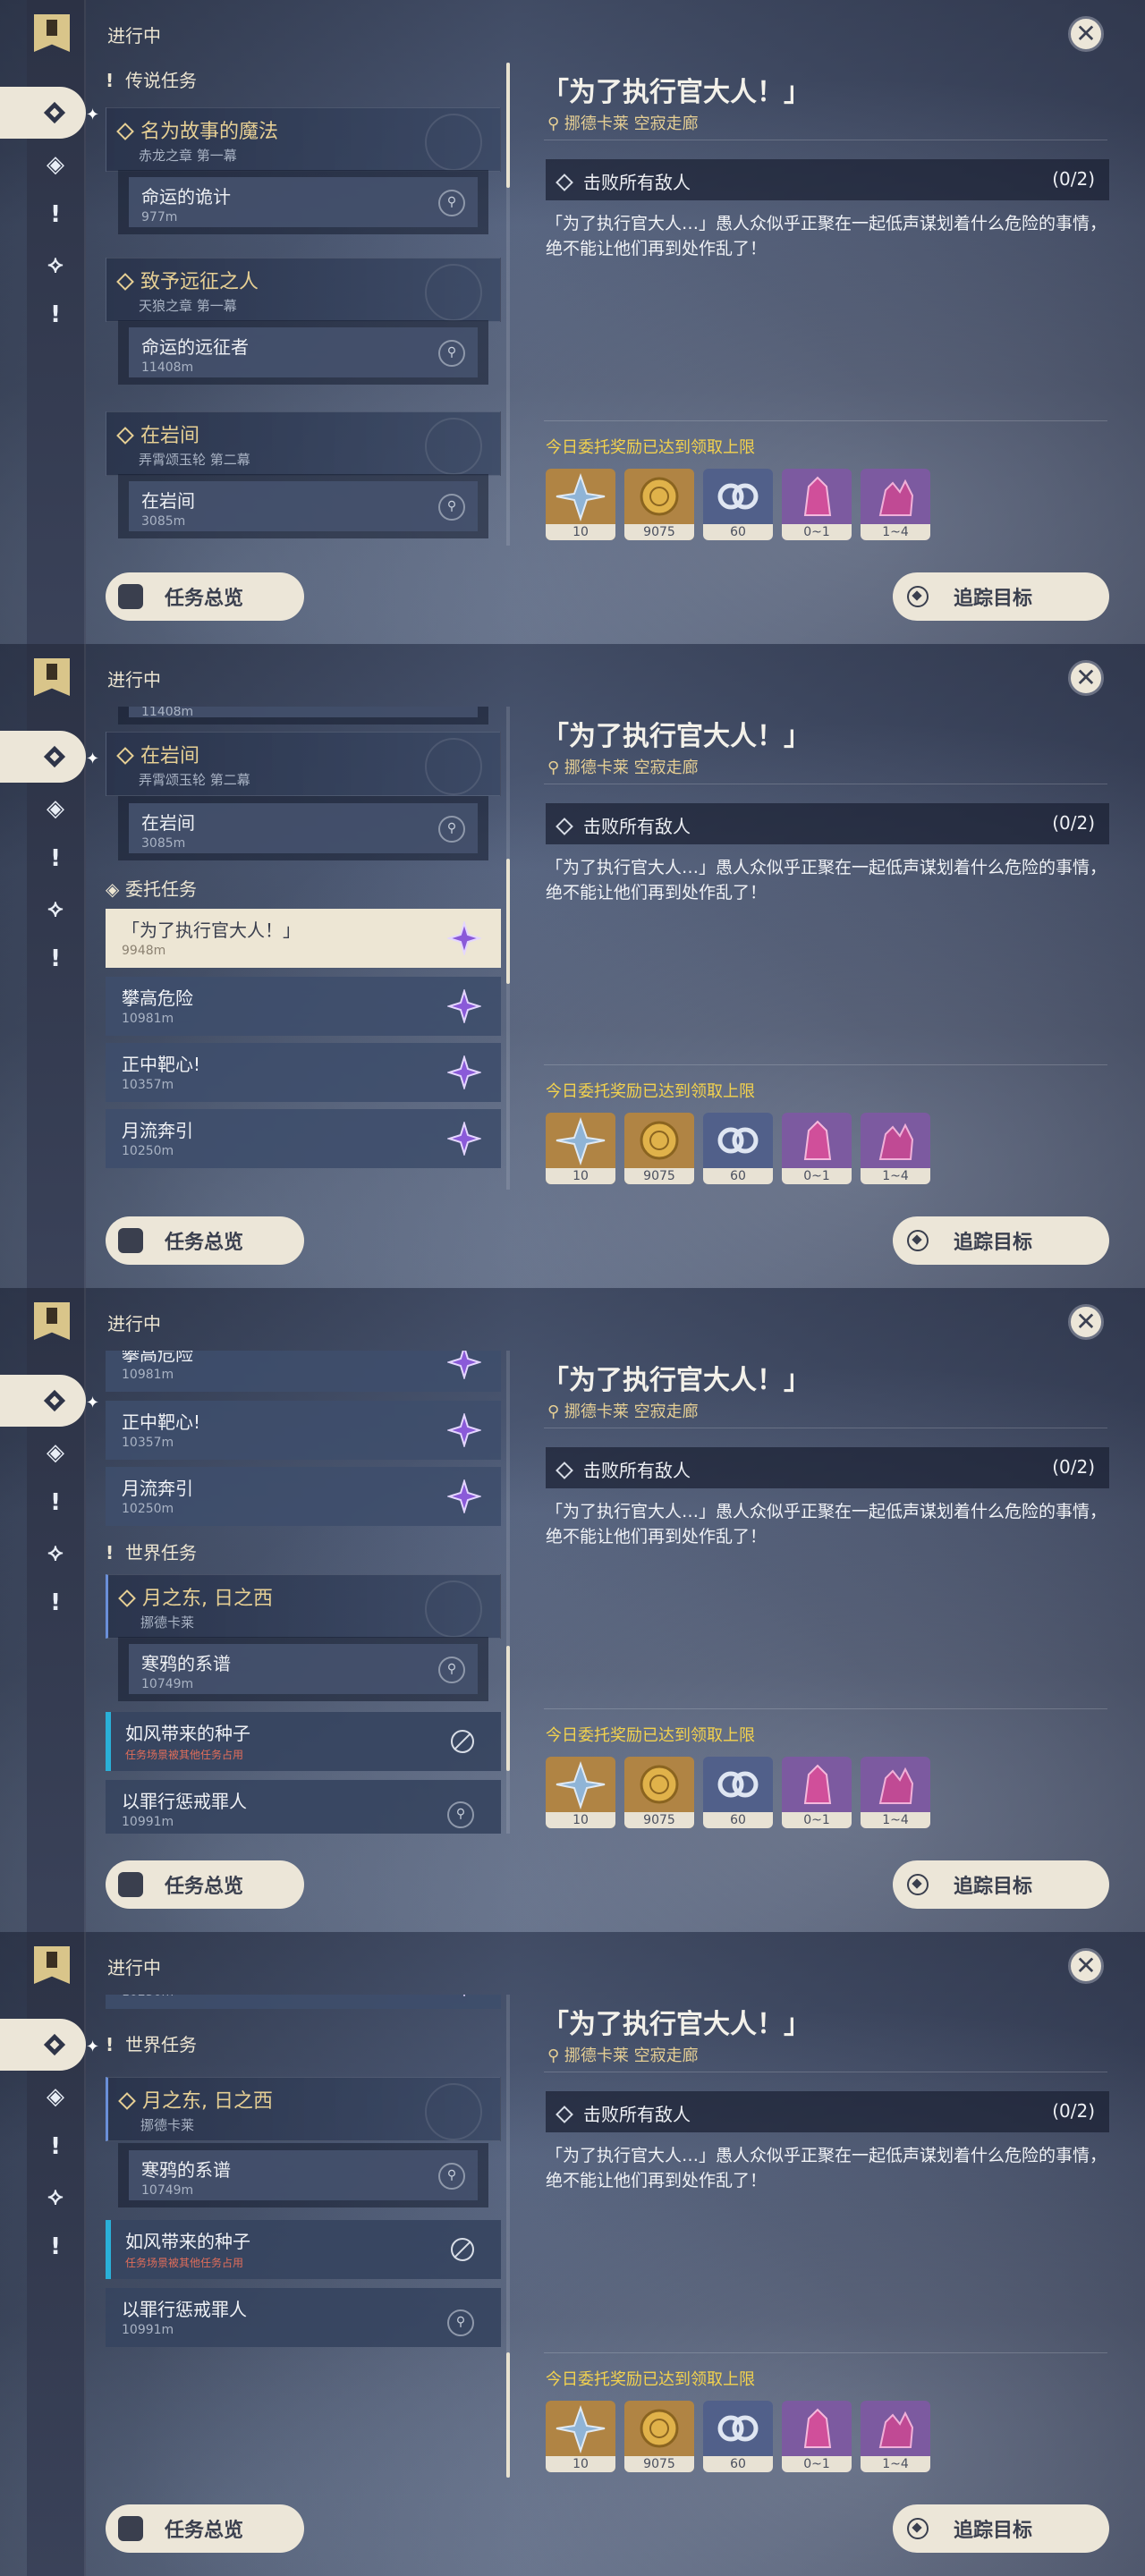 This screenshot has width=1145, height=2576. Describe the element at coordinates (303, 715) in the screenshot. I see `quest-step-partial: 11408m` at that location.